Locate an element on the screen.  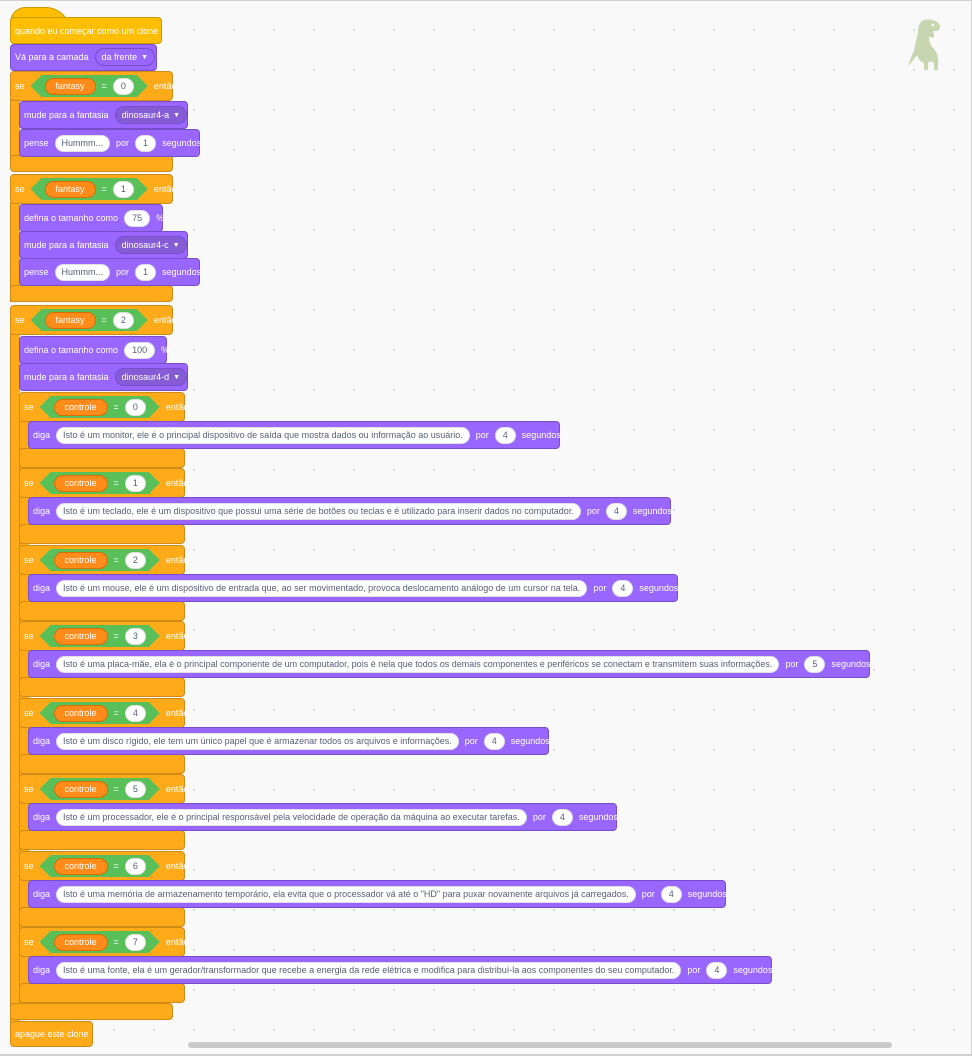
if1-costume-row: mude para a fantasia dinosaur4-a ▼ is located at coordinates (106, 115).